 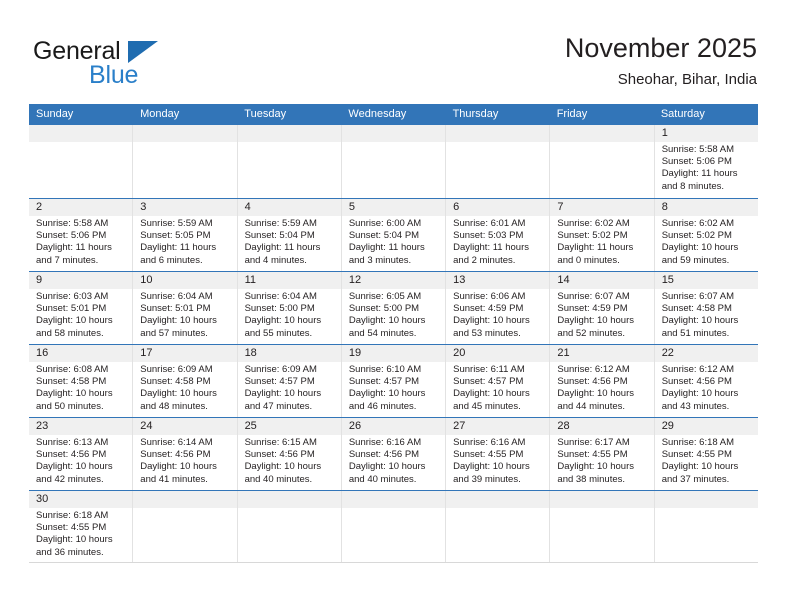 What do you see at coordinates (171, 260) in the screenshot?
I see `daylight-duration-line2: and 6 minutes.` at bounding box center [171, 260].